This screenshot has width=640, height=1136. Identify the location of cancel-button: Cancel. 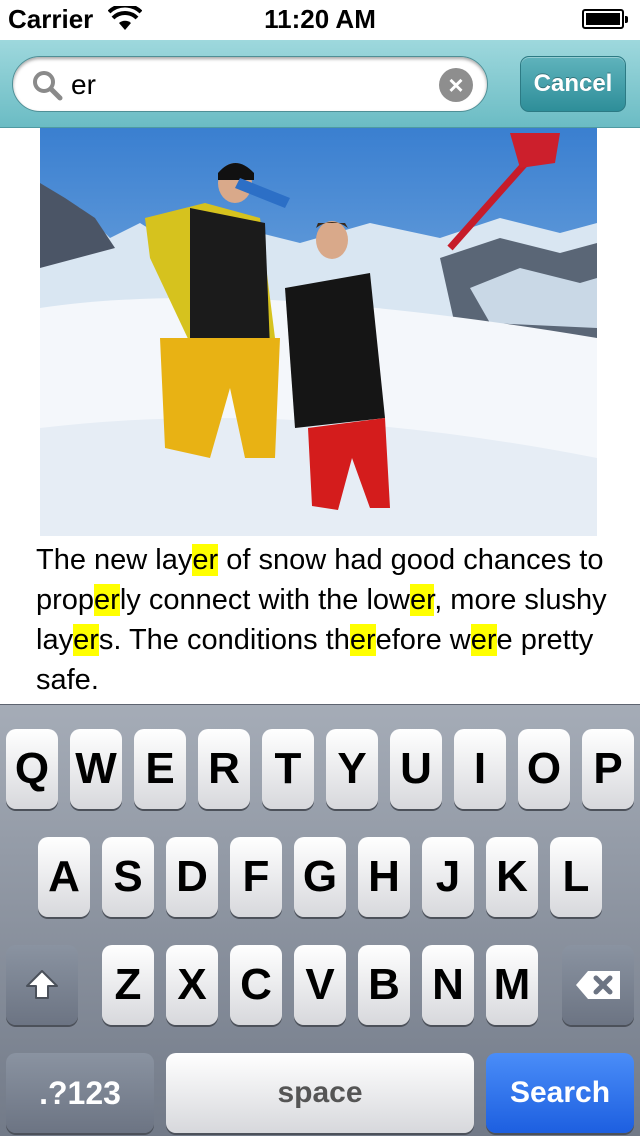
(573, 84).